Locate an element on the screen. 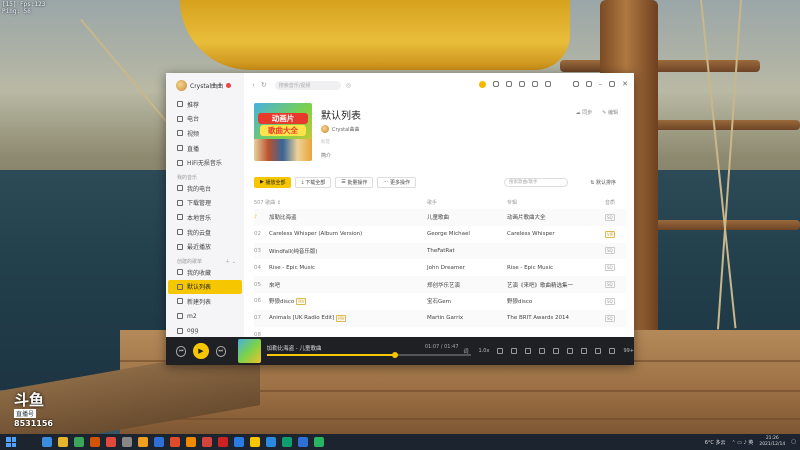 Image resolution: width=800 pixels, height=450 pixels. song-title-cell: Animals [UK Radio Edit] MV is located at coordinates (348, 318).